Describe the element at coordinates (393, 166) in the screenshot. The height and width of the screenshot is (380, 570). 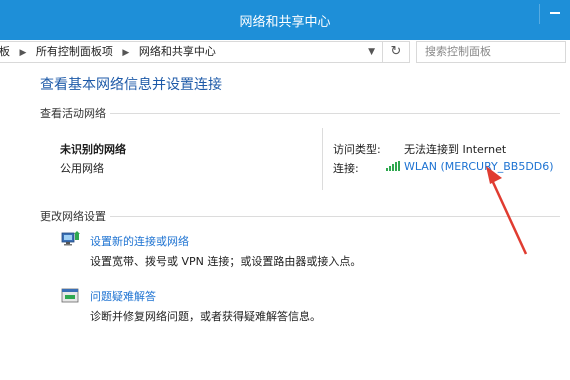
I see `wifi-signal-icon` at that location.